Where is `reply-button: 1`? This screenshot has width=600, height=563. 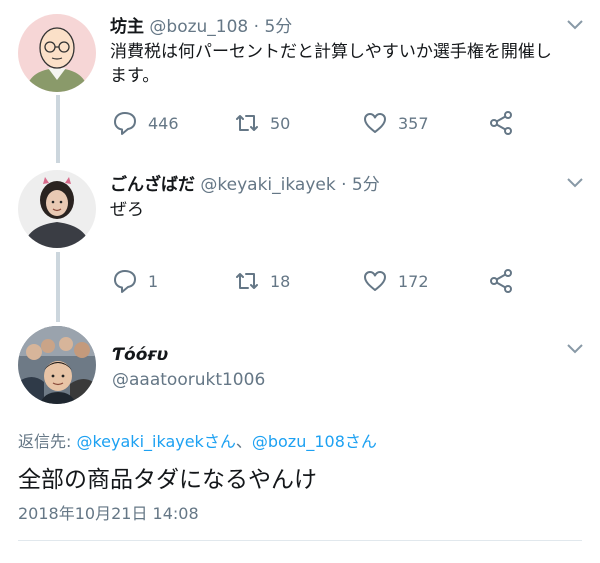 reply-button: 1 is located at coordinates (135, 281).